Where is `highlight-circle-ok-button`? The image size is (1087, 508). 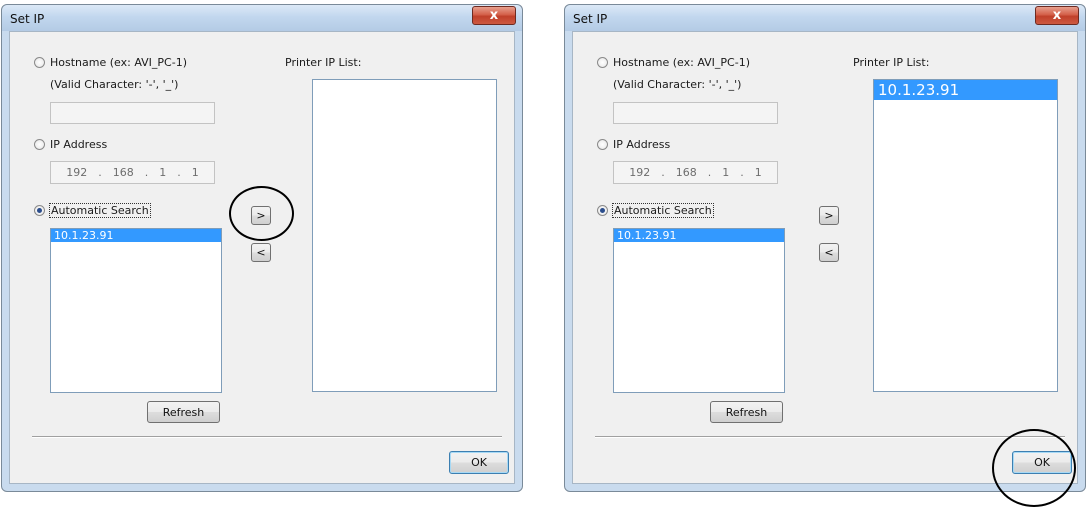
highlight-circle-ok-button is located at coordinates (1034, 468).